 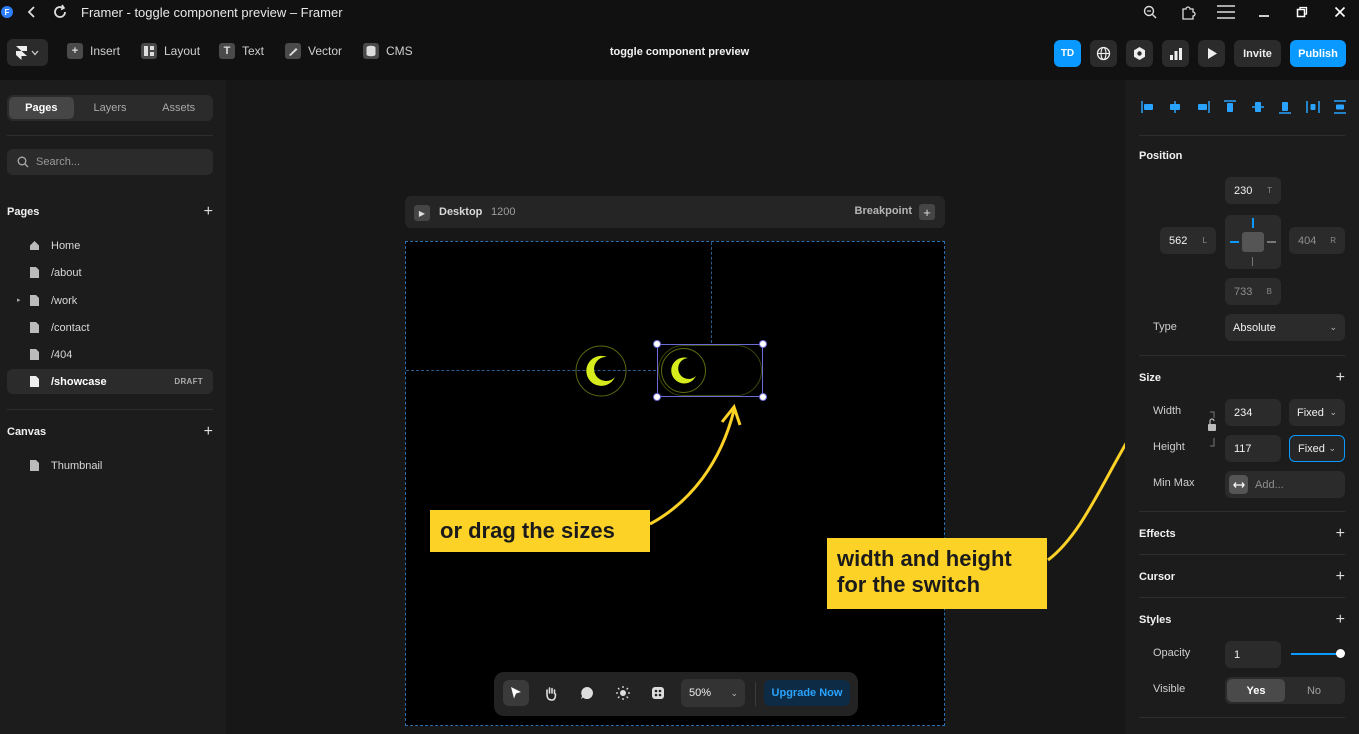 What do you see at coordinates (1226, 12) in the screenshot?
I see `menu-icon` at bounding box center [1226, 12].